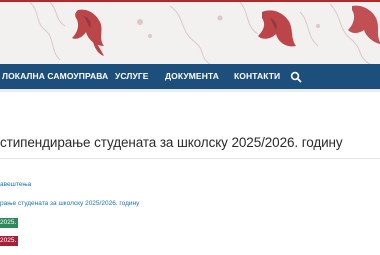  Describe the element at coordinates (9, 223) in the screenshot. I see `date-badge-green: 2025.` at that location.